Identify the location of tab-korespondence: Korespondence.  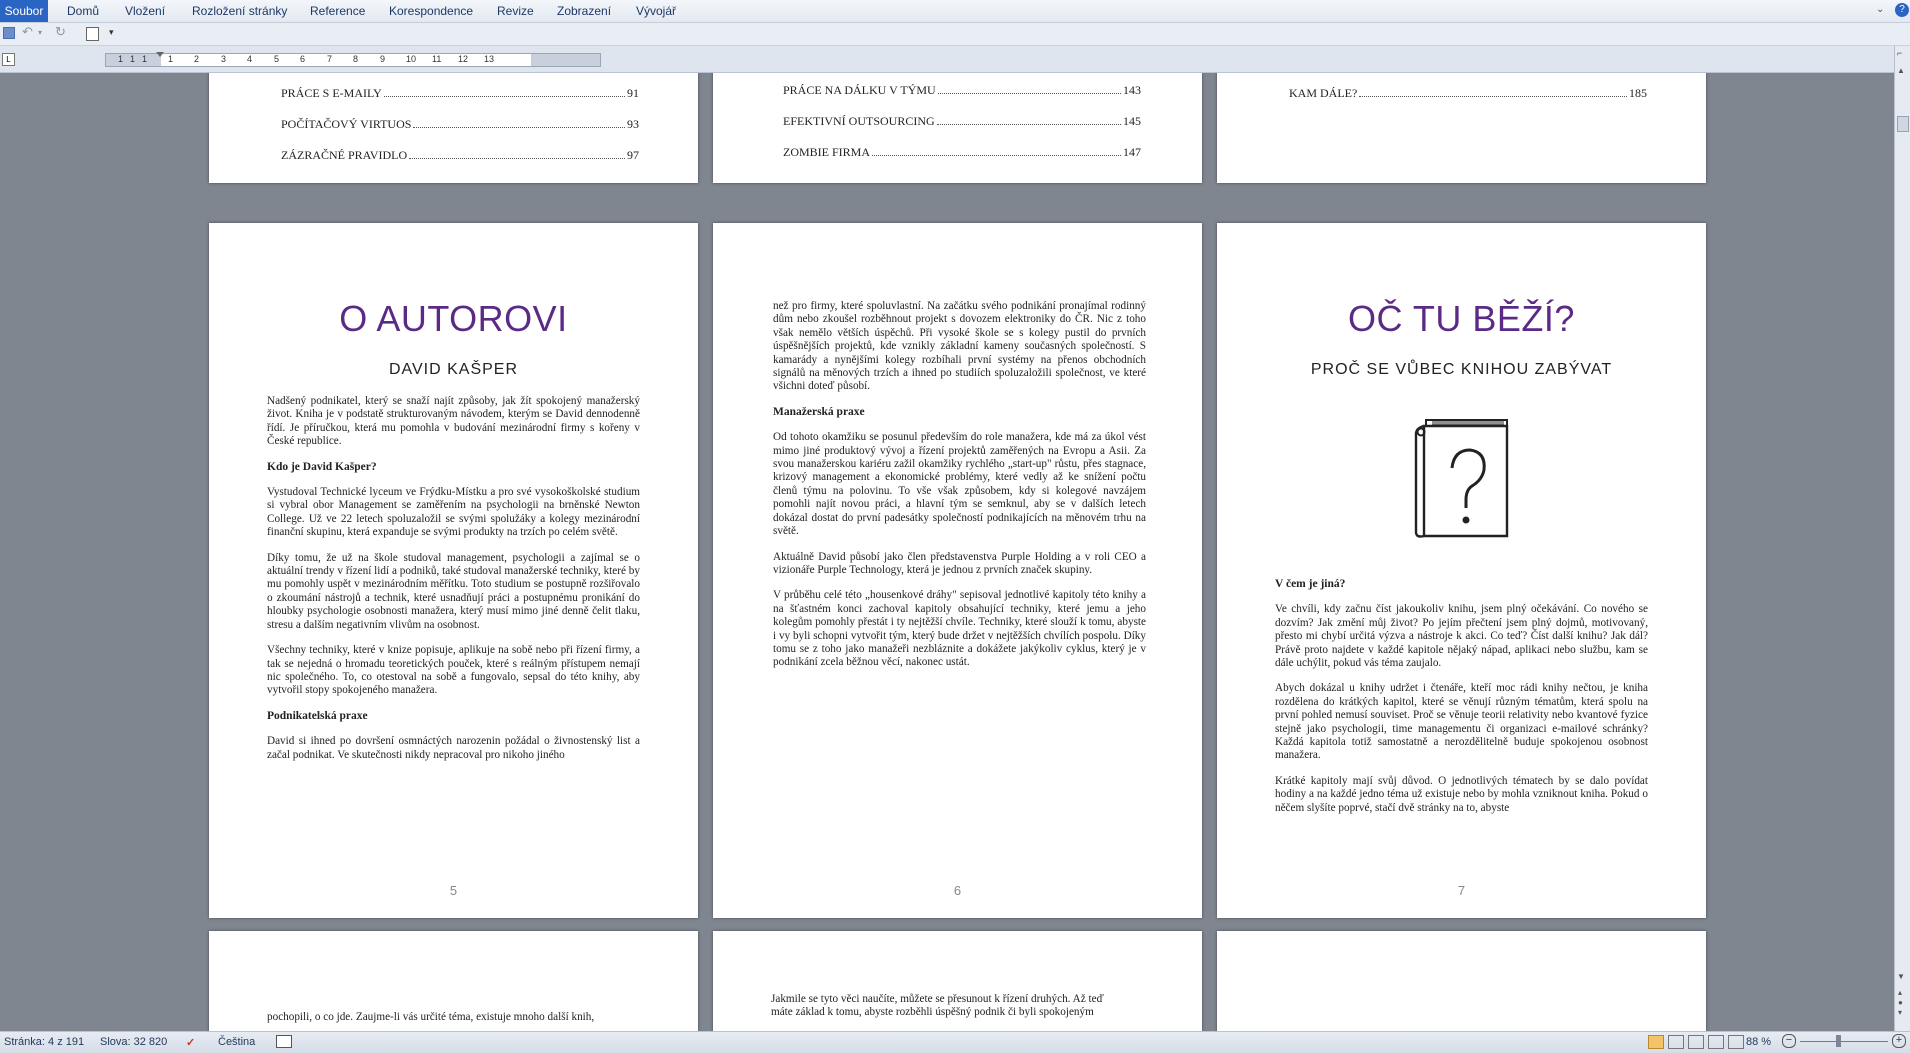
(431, 11).